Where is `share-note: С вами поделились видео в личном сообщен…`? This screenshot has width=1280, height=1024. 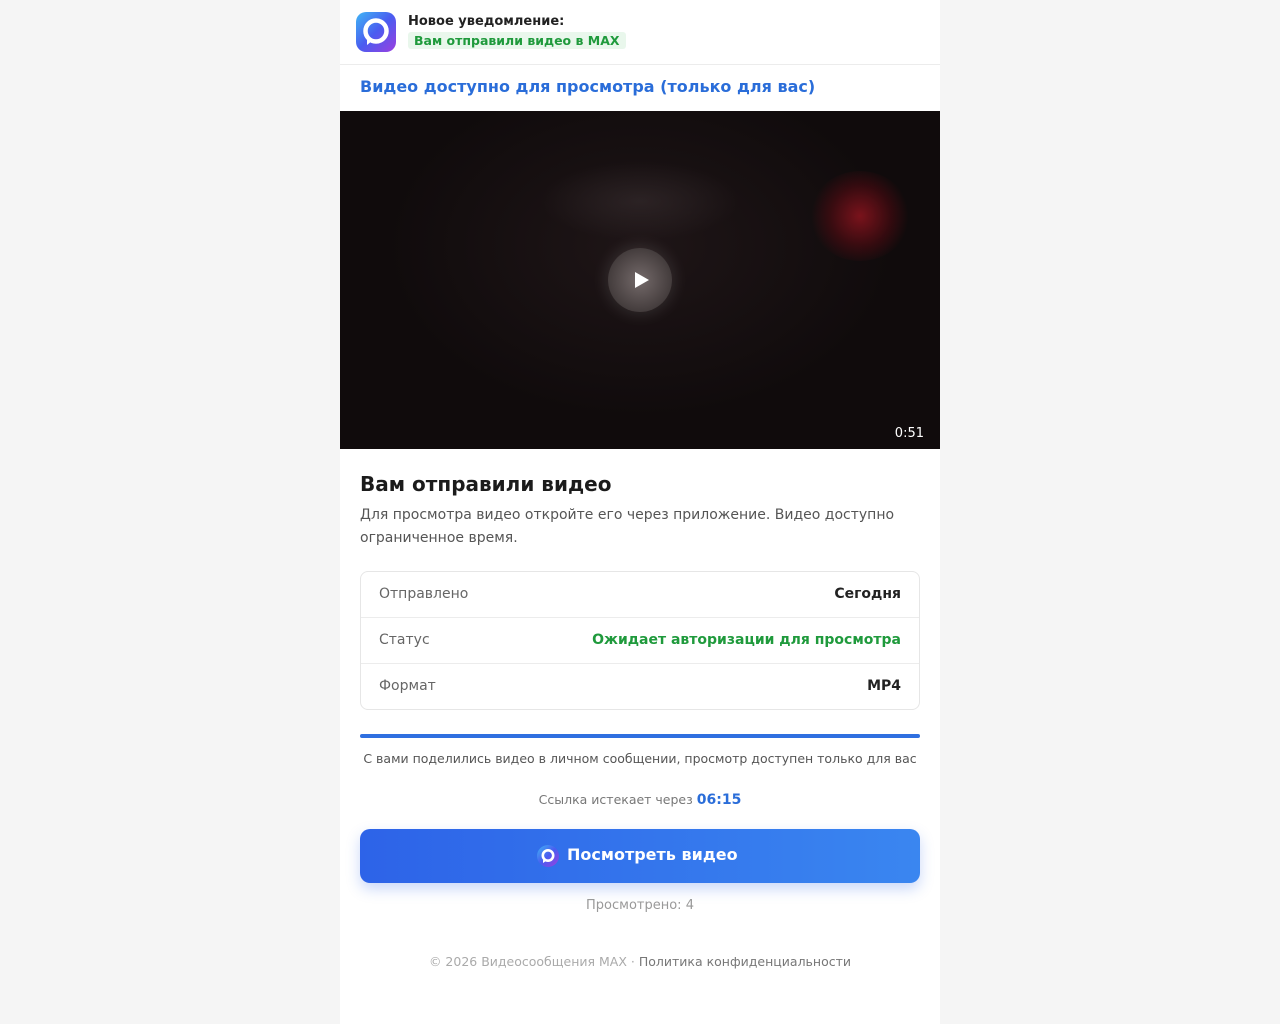
share-note: С вами поделились видео в личном сообщен… is located at coordinates (640, 758).